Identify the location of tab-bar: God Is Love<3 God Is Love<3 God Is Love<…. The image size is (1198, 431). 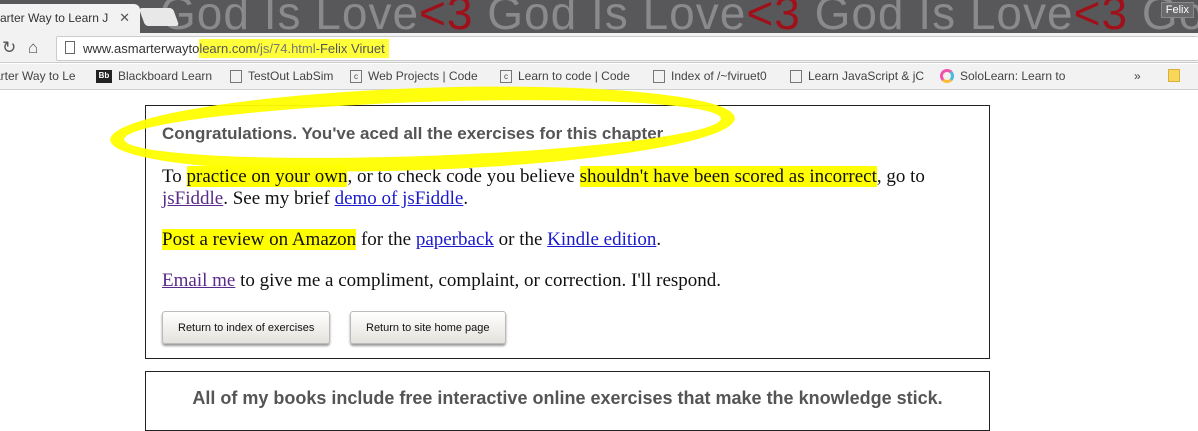
(599, 16).